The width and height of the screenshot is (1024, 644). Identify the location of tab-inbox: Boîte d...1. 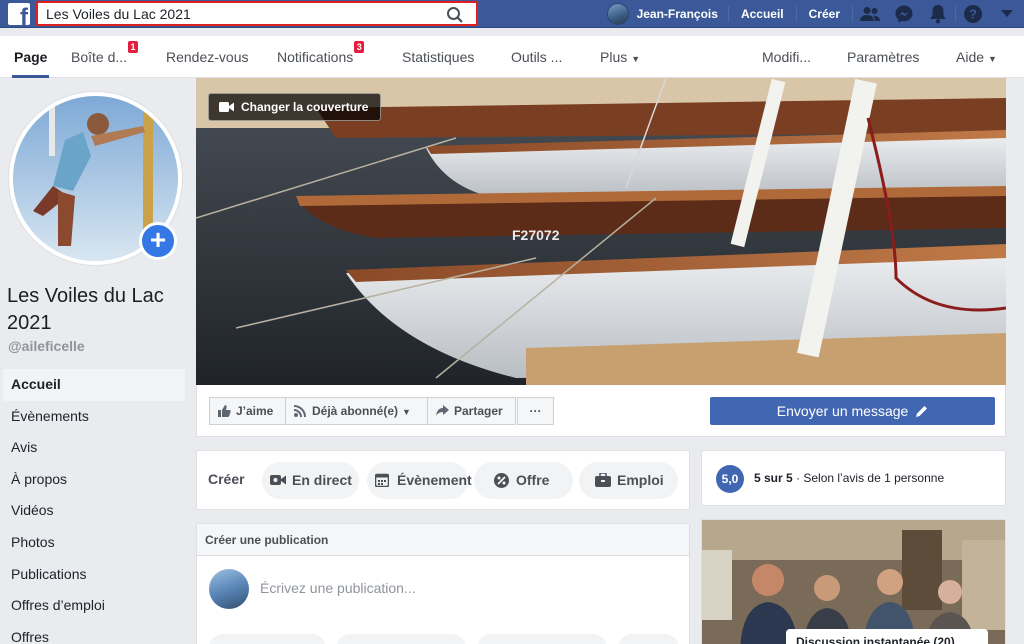
(105, 57).